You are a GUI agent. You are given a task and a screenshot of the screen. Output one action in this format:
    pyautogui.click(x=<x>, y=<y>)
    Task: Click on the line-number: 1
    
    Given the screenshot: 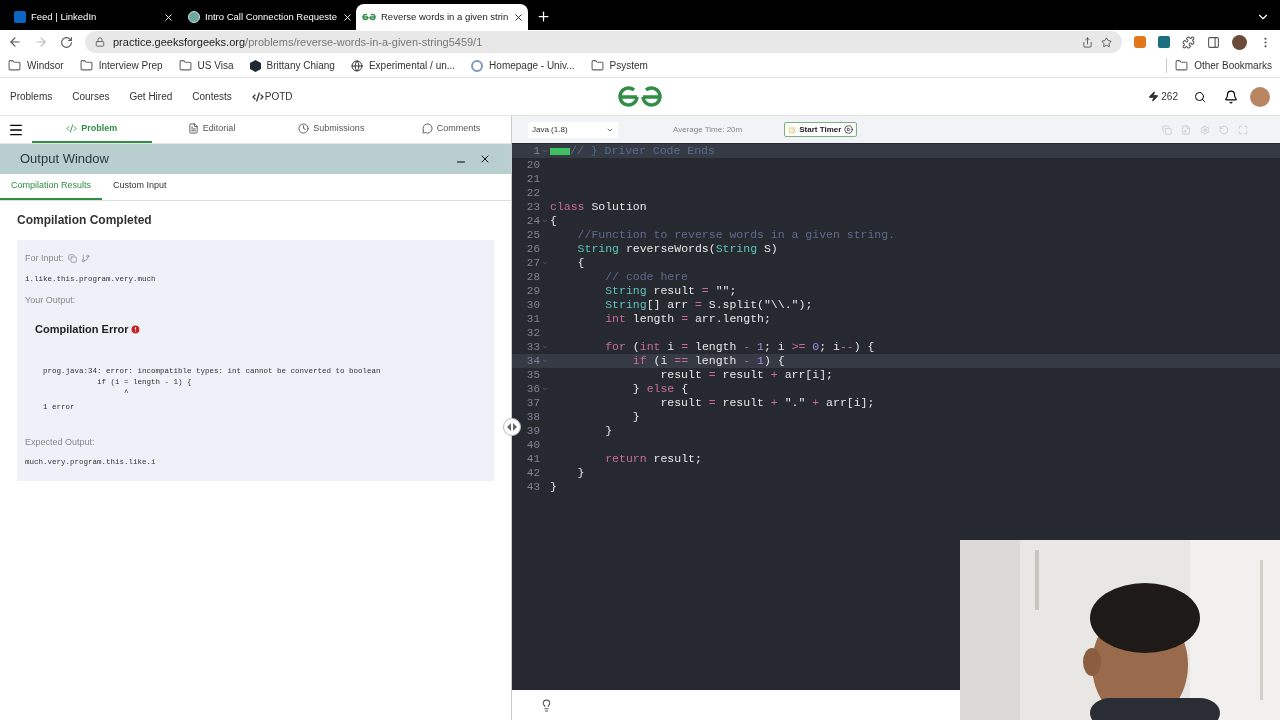 What is the action you would take?
    pyautogui.click(x=536, y=151)
    